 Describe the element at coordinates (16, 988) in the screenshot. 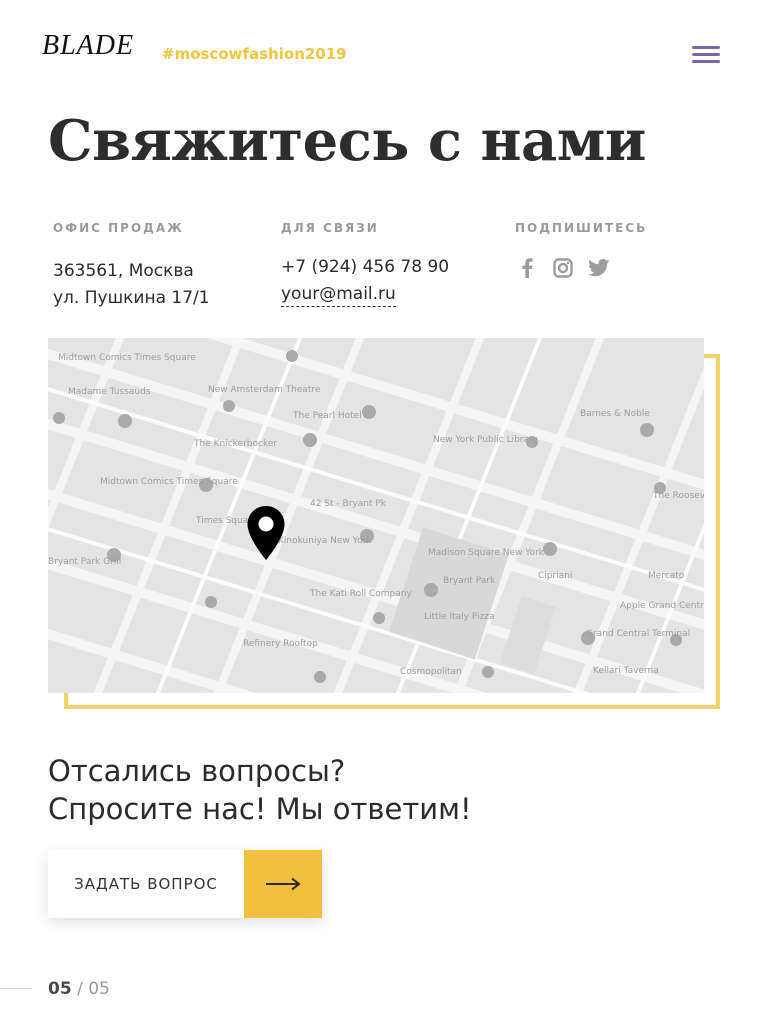

I see `pager-line` at that location.